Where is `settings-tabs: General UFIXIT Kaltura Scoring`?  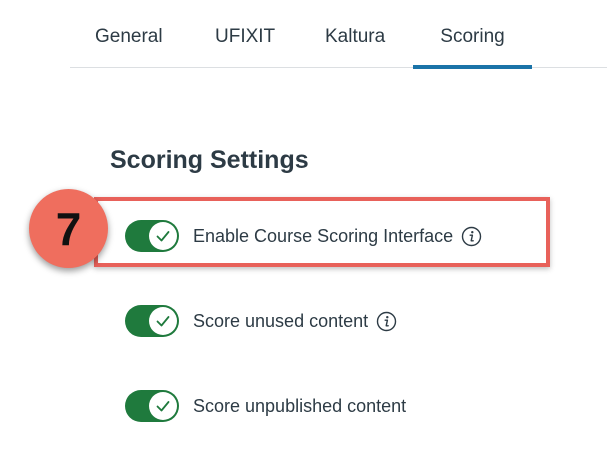 settings-tabs: General UFIXIT Kaltura Scoring is located at coordinates (338, 34).